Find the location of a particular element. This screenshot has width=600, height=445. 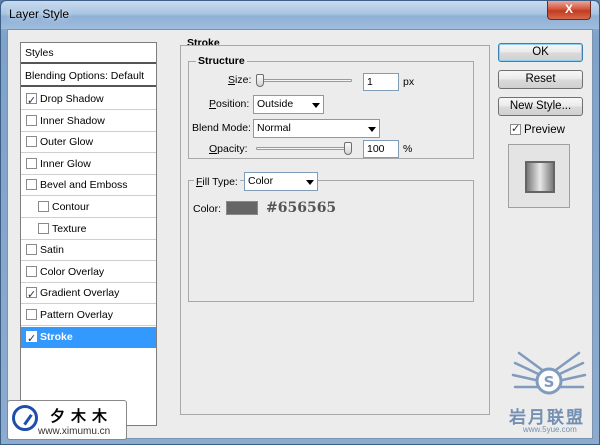

watermark-cn-text: 夕木木 is located at coordinates (82, 416).